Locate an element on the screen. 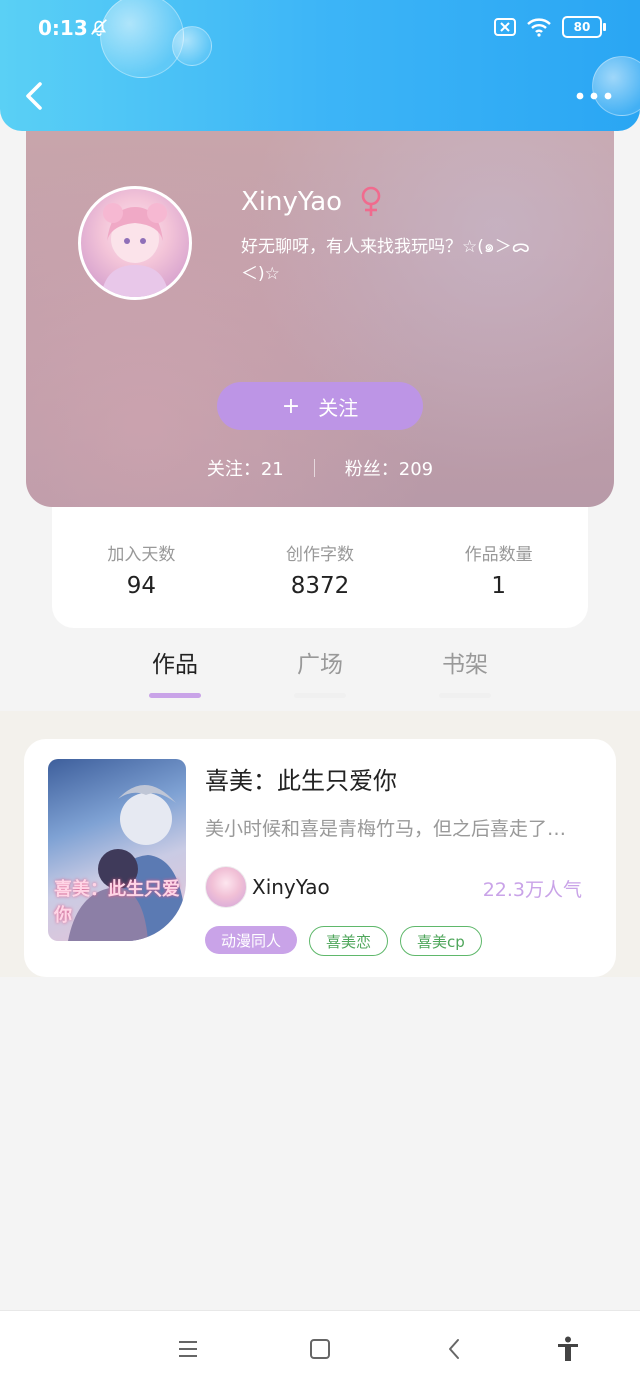 The width and height of the screenshot is (640, 1388). system-navigation-bar is located at coordinates (320, 1349).